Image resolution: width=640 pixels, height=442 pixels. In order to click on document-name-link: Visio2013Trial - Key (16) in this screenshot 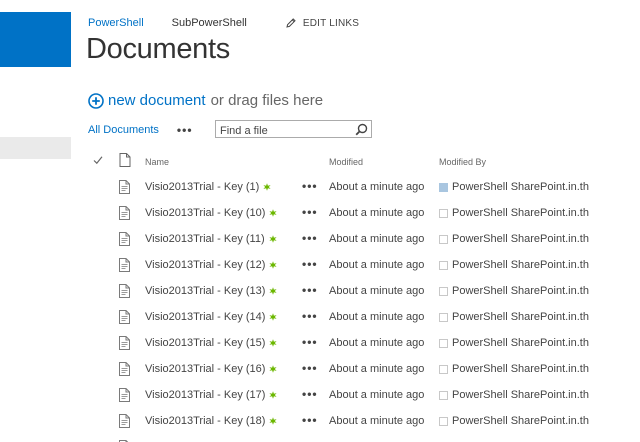, I will do `click(211, 369)`.